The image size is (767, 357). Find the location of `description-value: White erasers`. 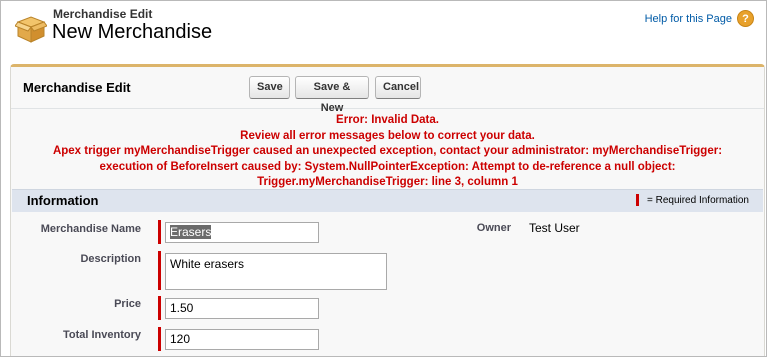

description-value: White erasers is located at coordinates (207, 264).